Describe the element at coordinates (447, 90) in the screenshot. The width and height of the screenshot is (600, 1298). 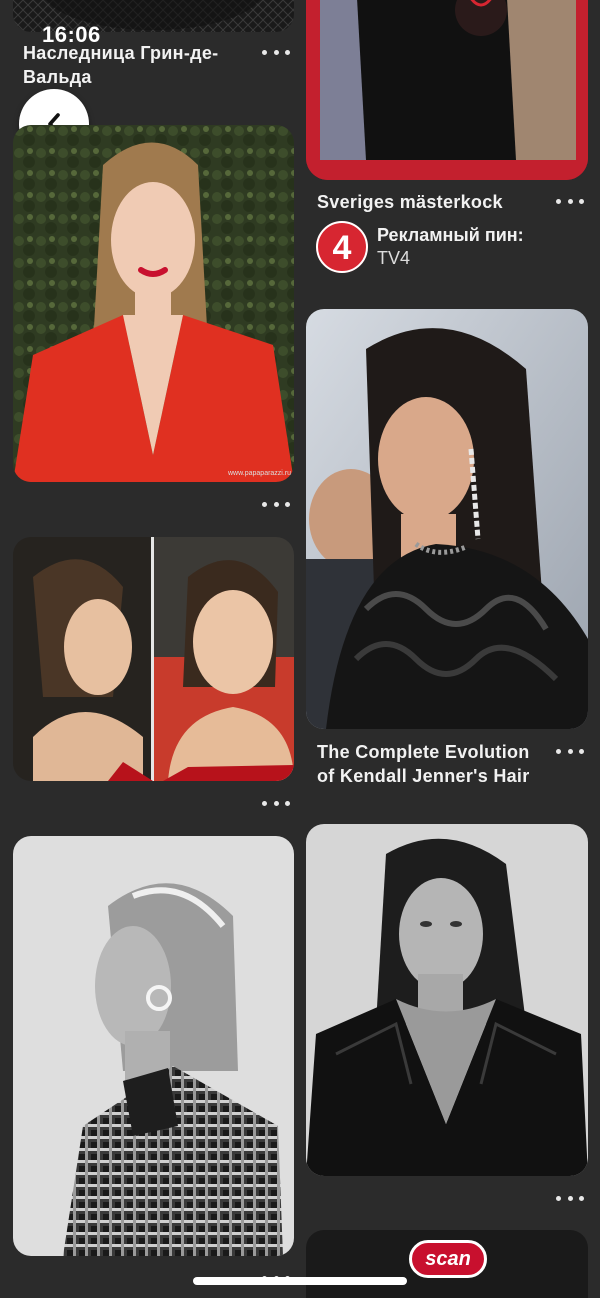
I see `pin-image-sveriges-masterkock` at that location.